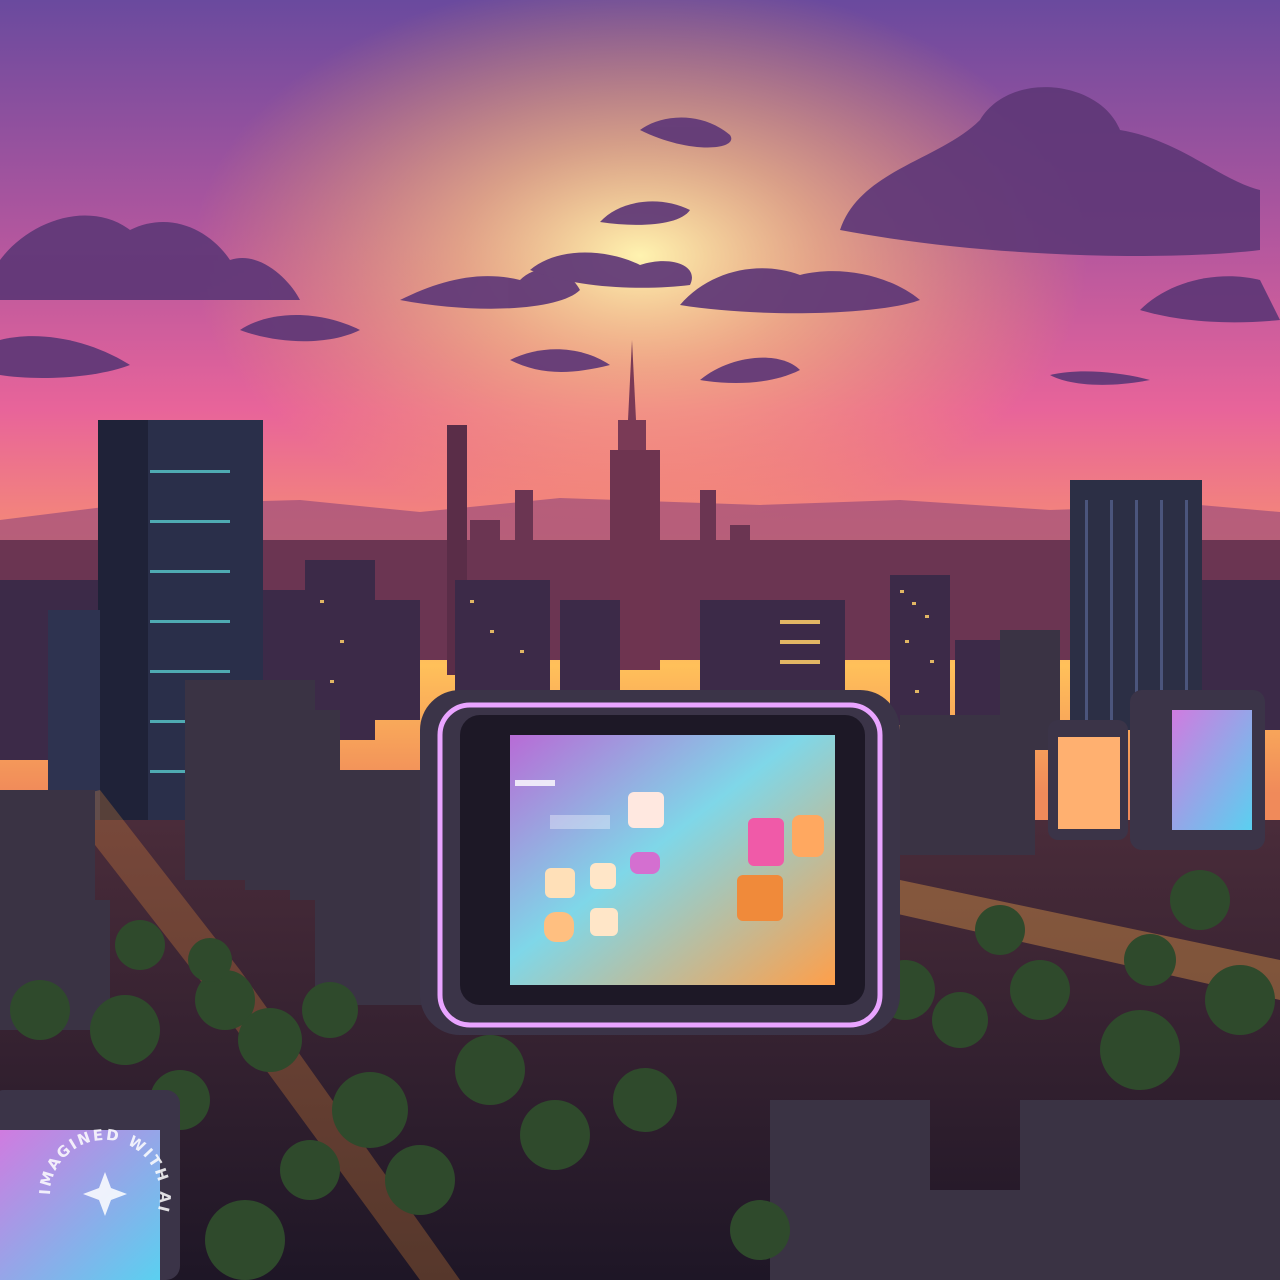 Image resolution: width=1280 pixels, height=1280 pixels. What do you see at coordinates (672, 860) in the screenshot?
I see `billboard-screen` at bounding box center [672, 860].